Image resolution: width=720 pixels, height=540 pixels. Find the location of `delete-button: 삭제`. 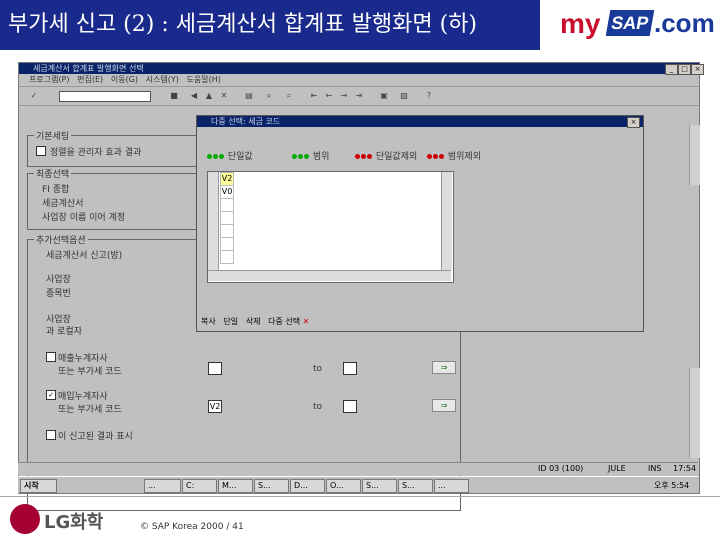

delete-button: 삭제 is located at coordinates (253, 321).